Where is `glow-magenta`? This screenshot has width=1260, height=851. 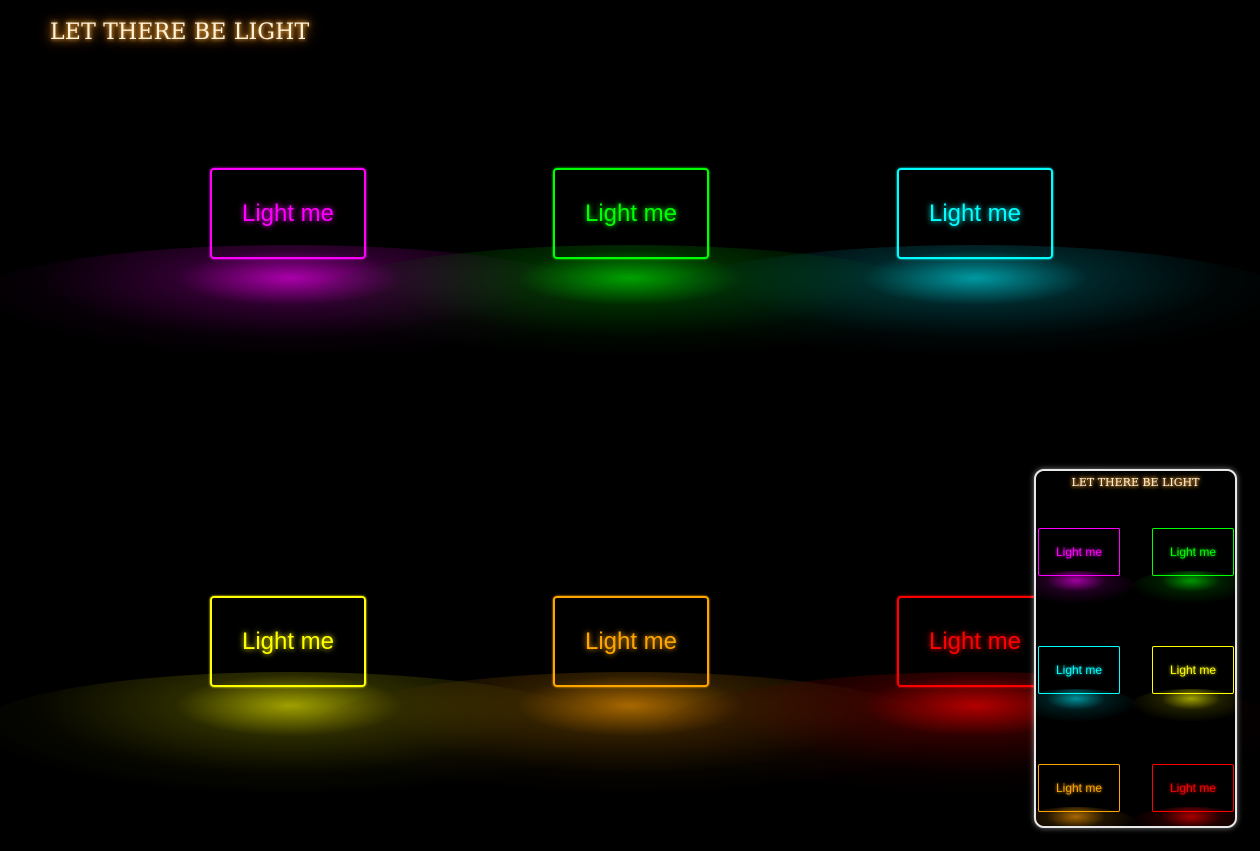 glow-magenta is located at coordinates (305, 300).